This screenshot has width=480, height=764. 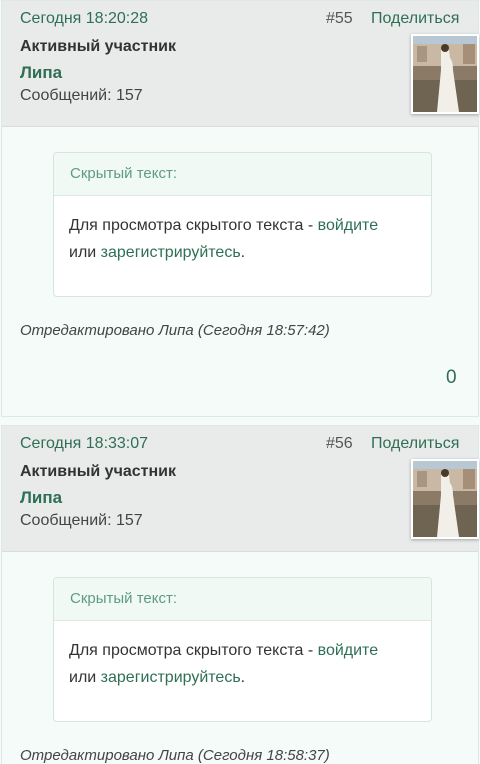 What do you see at coordinates (175, 330) in the screenshot?
I see `edited-note: Отредактировано Липа (Сегодня 18:57:42)` at bounding box center [175, 330].